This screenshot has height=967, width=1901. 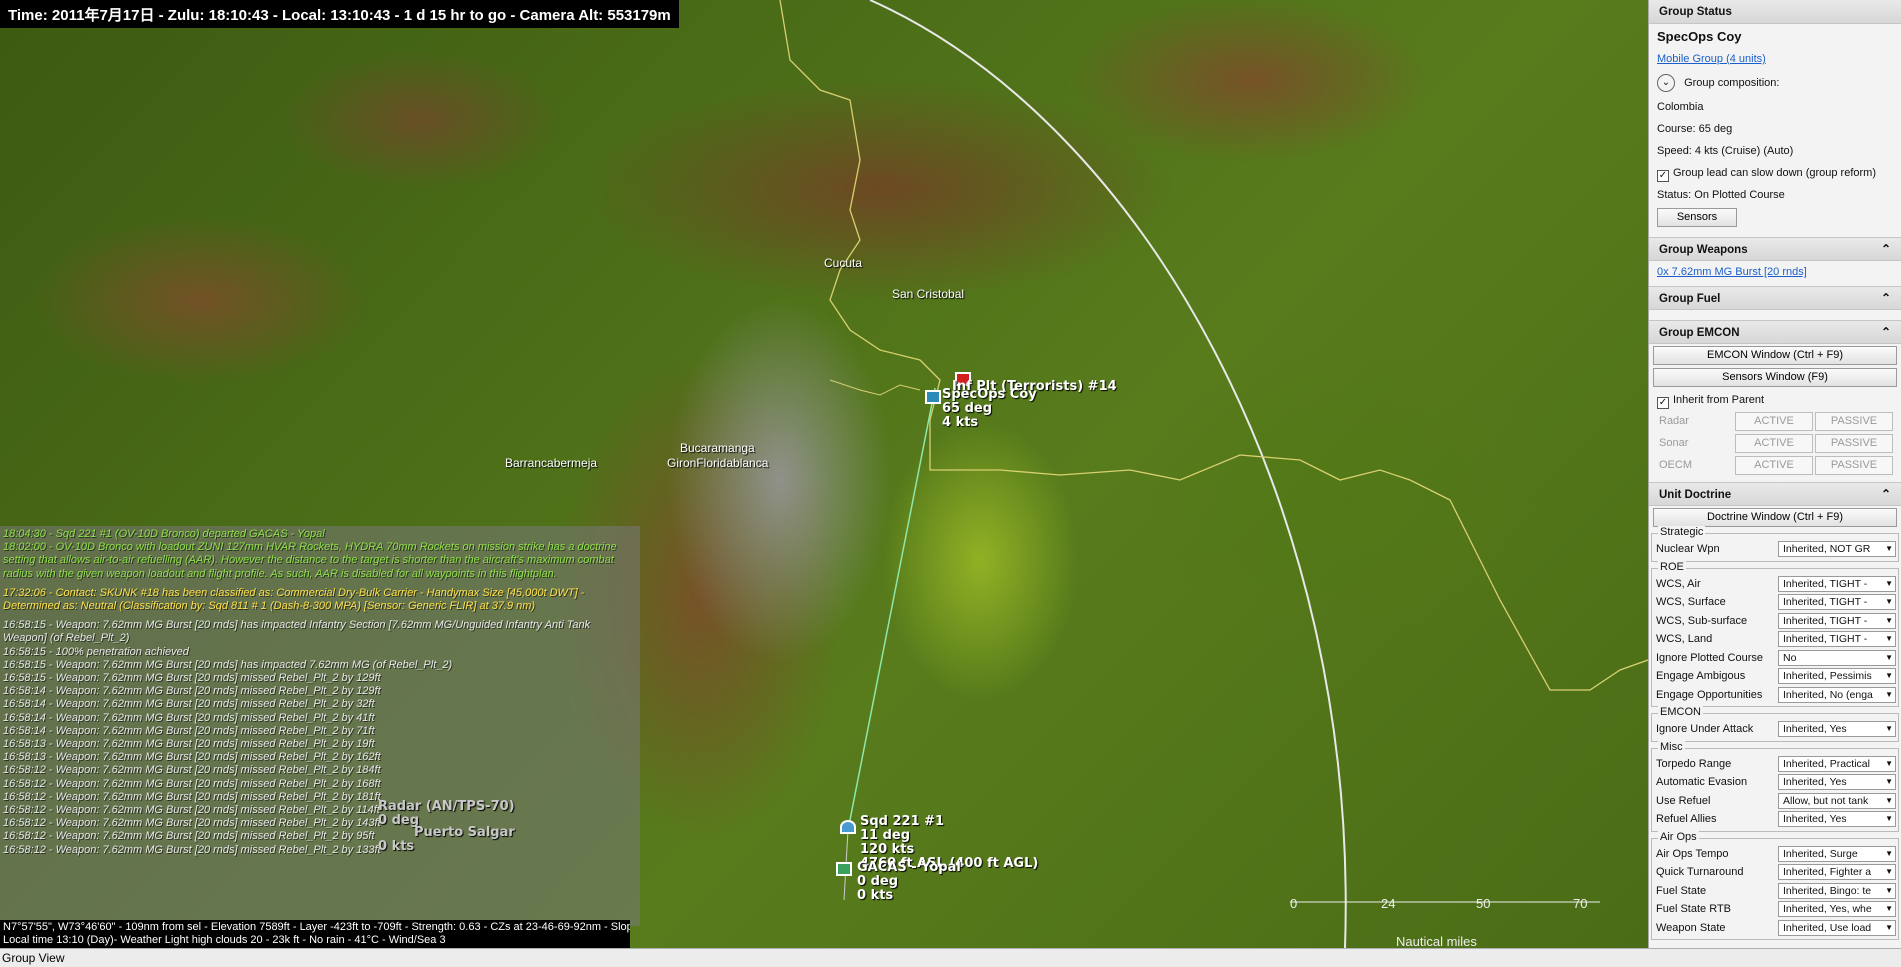 What do you see at coordinates (1854, 421) in the screenshot?
I see `radar-passive-button: PASSIVE` at bounding box center [1854, 421].